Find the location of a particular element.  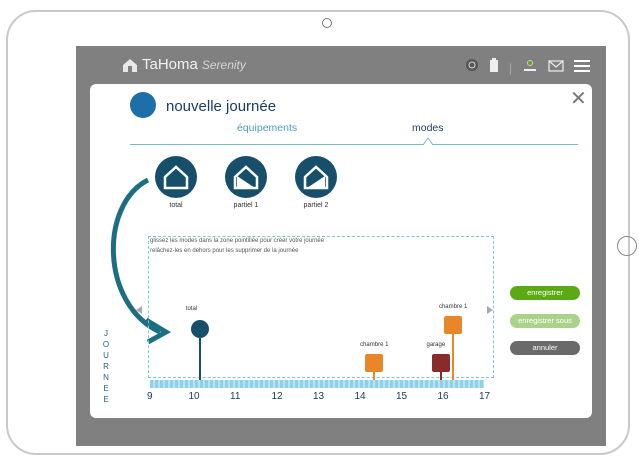

brand-name: TaHoma is located at coordinates (170, 64).